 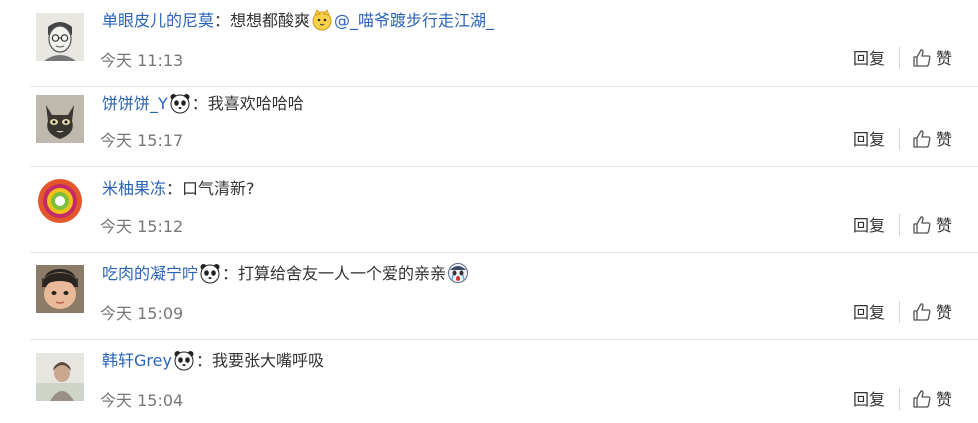 I want to click on comment-timestamp: 今天 15:09, so click(x=142, y=313).